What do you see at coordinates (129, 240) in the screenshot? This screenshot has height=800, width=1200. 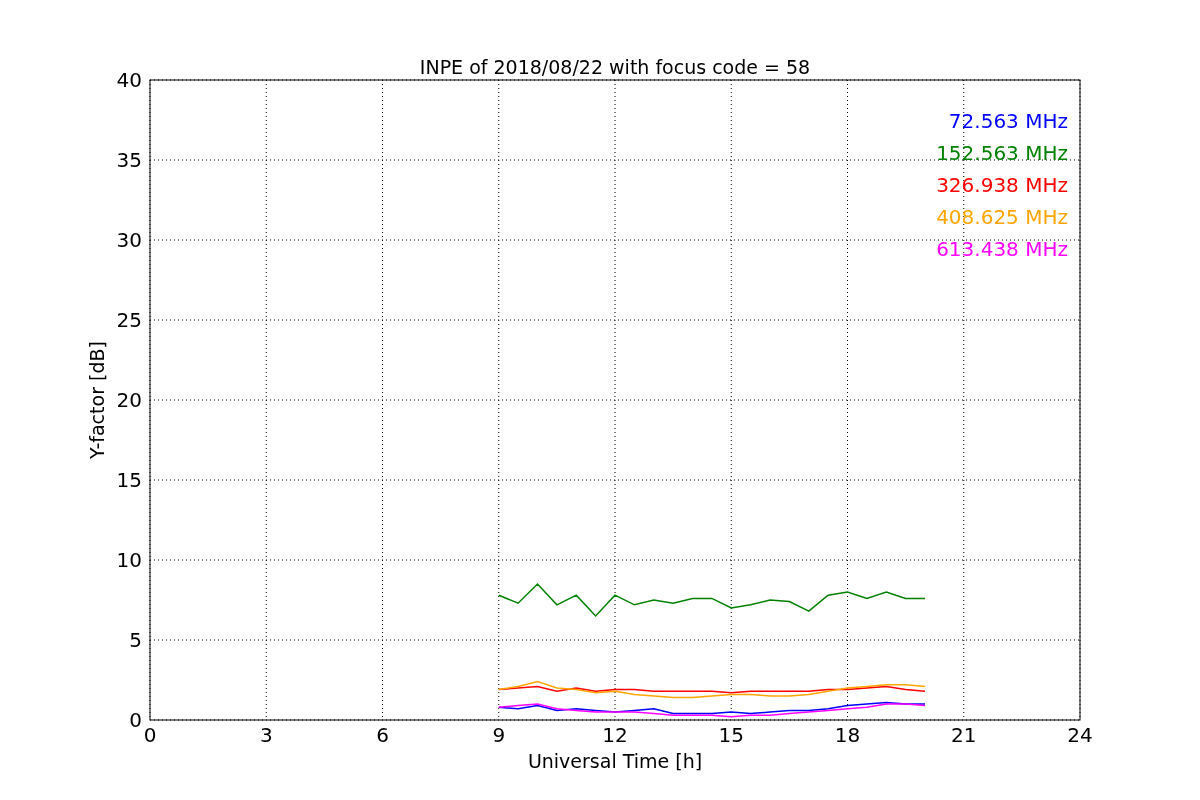 I see `y-tick-label: 30` at bounding box center [129, 240].